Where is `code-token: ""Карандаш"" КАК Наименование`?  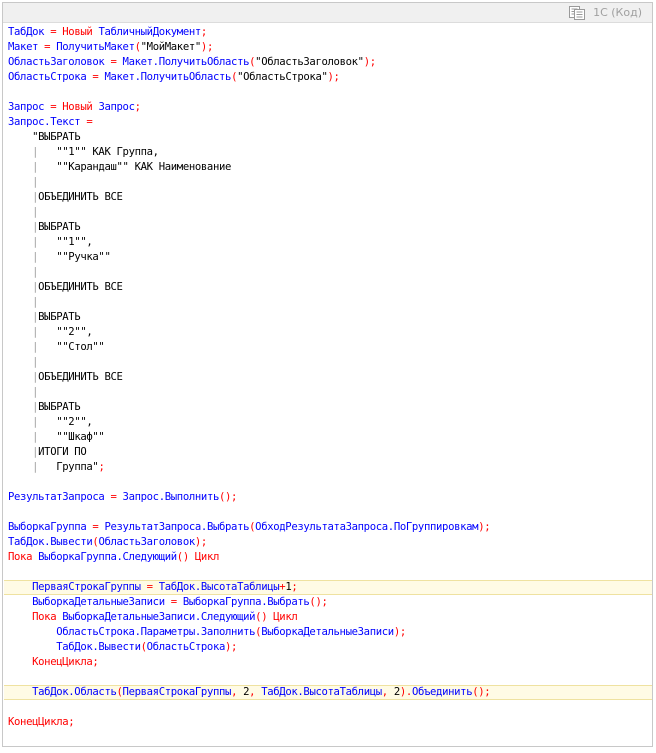
code-token: ""Карандаш"" КАК Наименование is located at coordinates (144, 167).